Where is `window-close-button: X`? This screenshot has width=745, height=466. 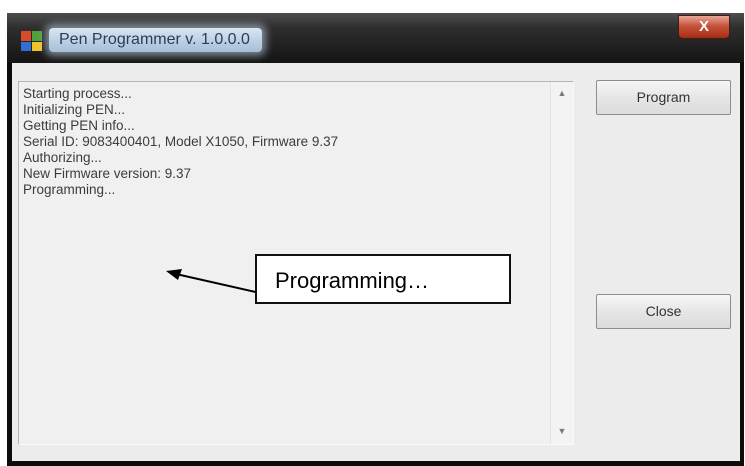 window-close-button: X is located at coordinates (704, 27).